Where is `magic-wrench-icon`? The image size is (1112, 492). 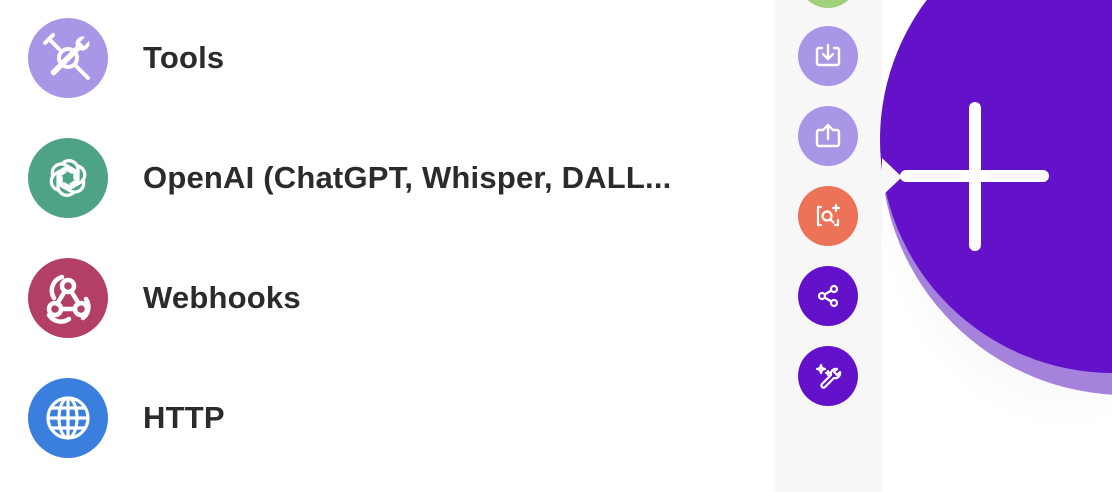
magic-wrench-icon is located at coordinates (828, 376).